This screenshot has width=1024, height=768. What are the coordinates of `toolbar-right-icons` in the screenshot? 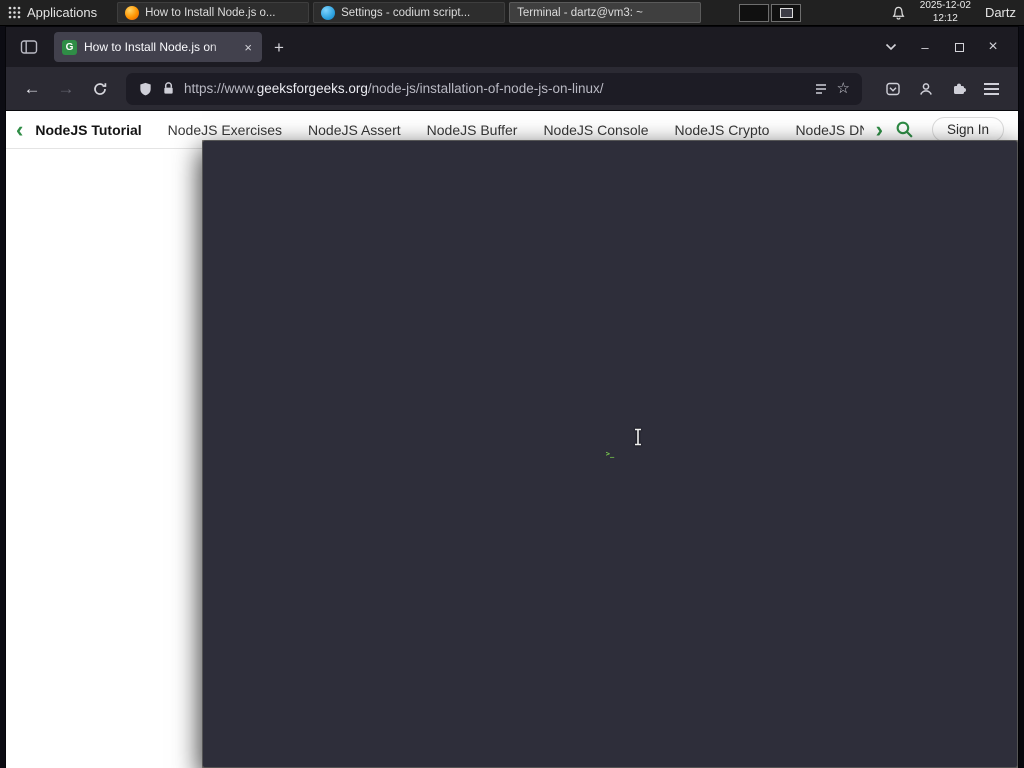 It's located at (942, 89).